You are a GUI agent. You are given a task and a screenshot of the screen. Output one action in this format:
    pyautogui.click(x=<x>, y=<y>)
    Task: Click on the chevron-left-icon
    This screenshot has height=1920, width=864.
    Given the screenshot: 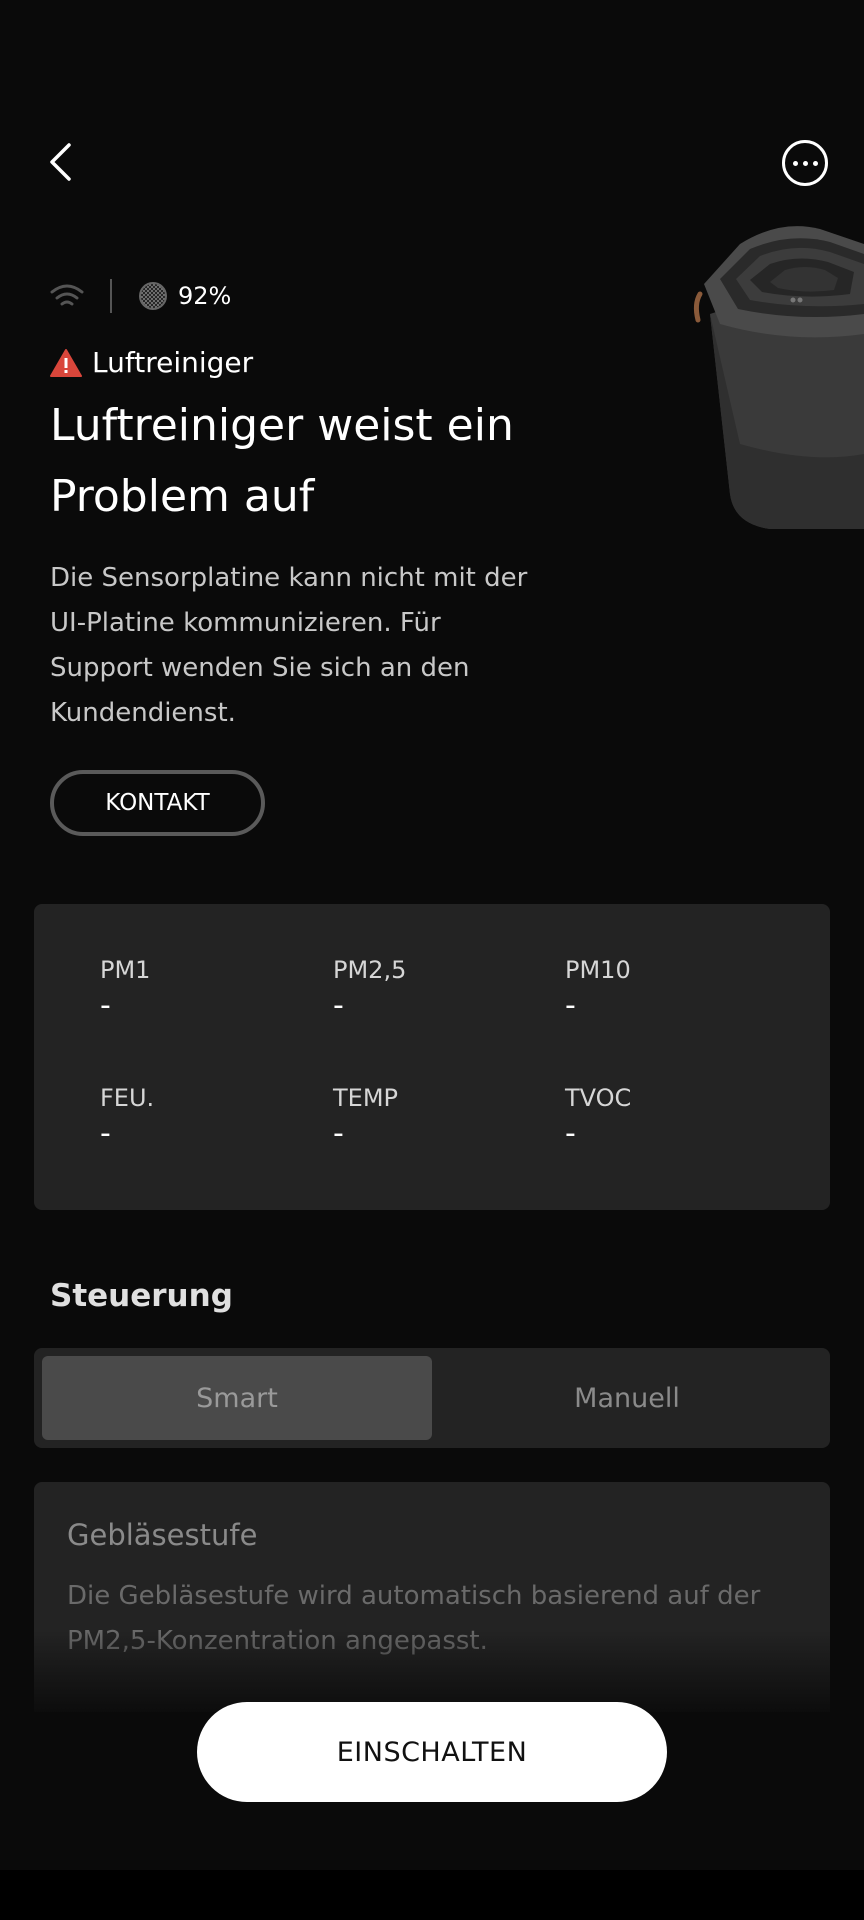 What is the action you would take?
    pyautogui.click(x=60, y=162)
    